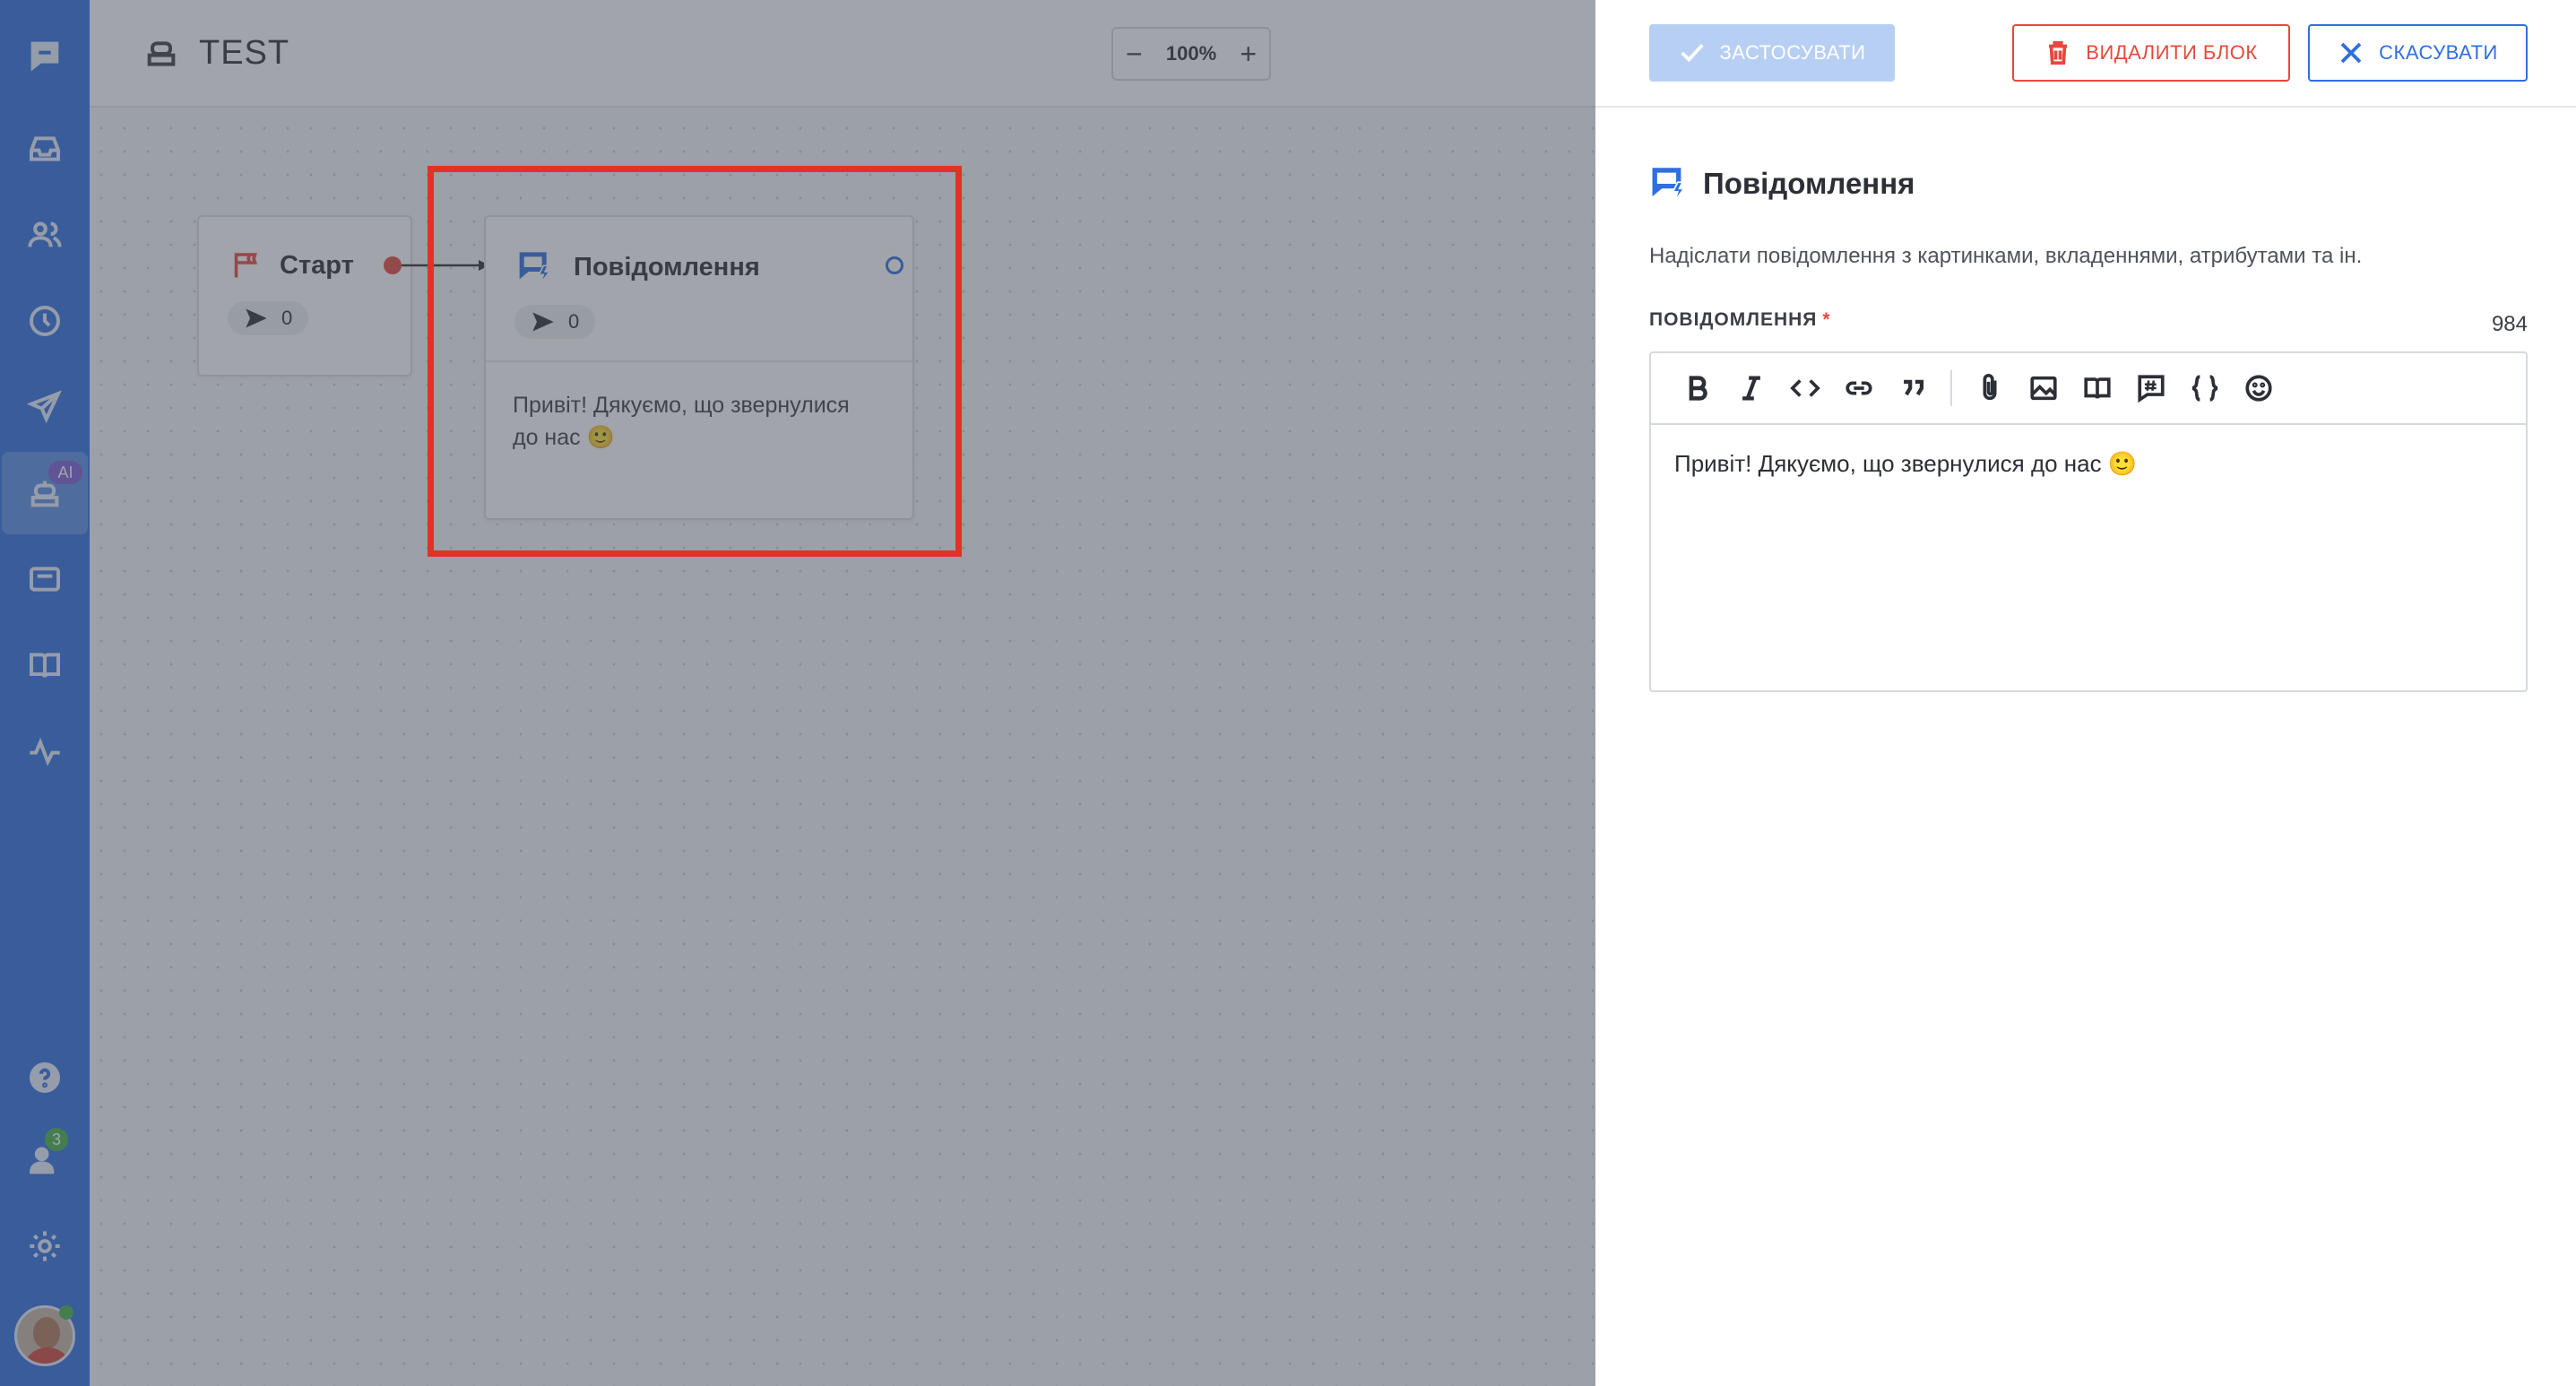  What do you see at coordinates (2043, 388) in the screenshot?
I see `image-icon` at bounding box center [2043, 388].